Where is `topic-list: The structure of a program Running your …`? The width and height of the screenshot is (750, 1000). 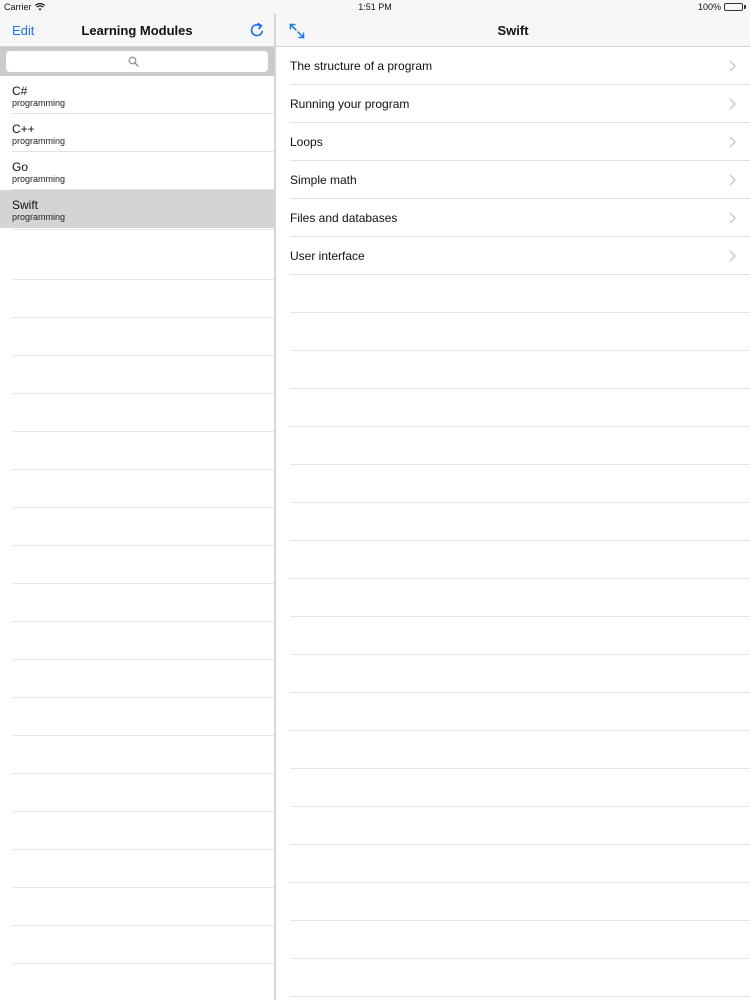
topic-list: The structure of a program Running your … is located at coordinates (513, 161).